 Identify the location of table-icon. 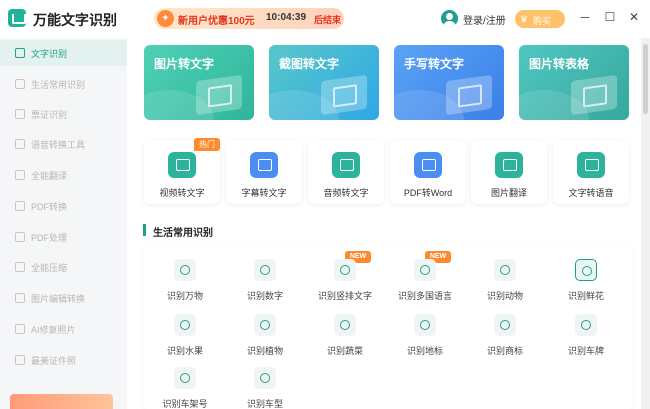
(594, 95).